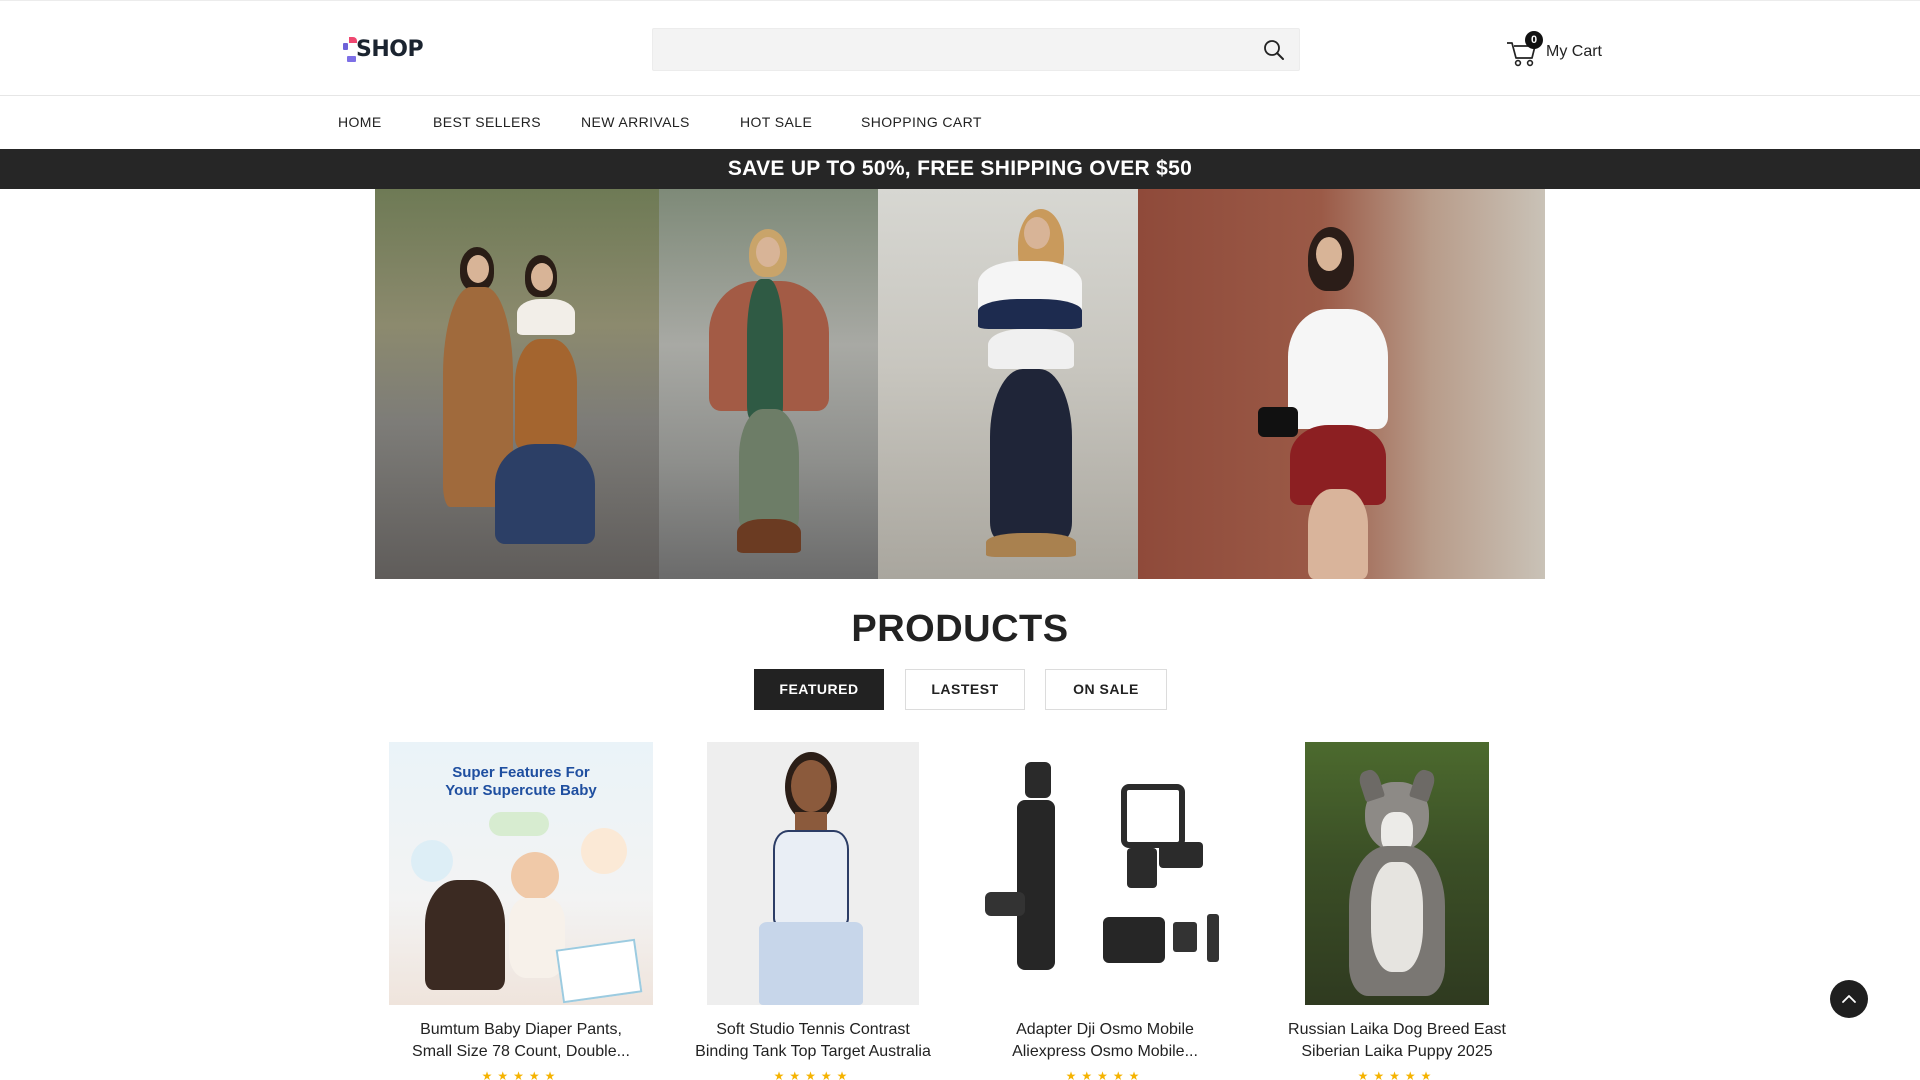  What do you see at coordinates (960, 169) in the screenshot?
I see `promo-banner: SAVE UP TO 50%, FREE SHIPPING OVER $50` at bounding box center [960, 169].